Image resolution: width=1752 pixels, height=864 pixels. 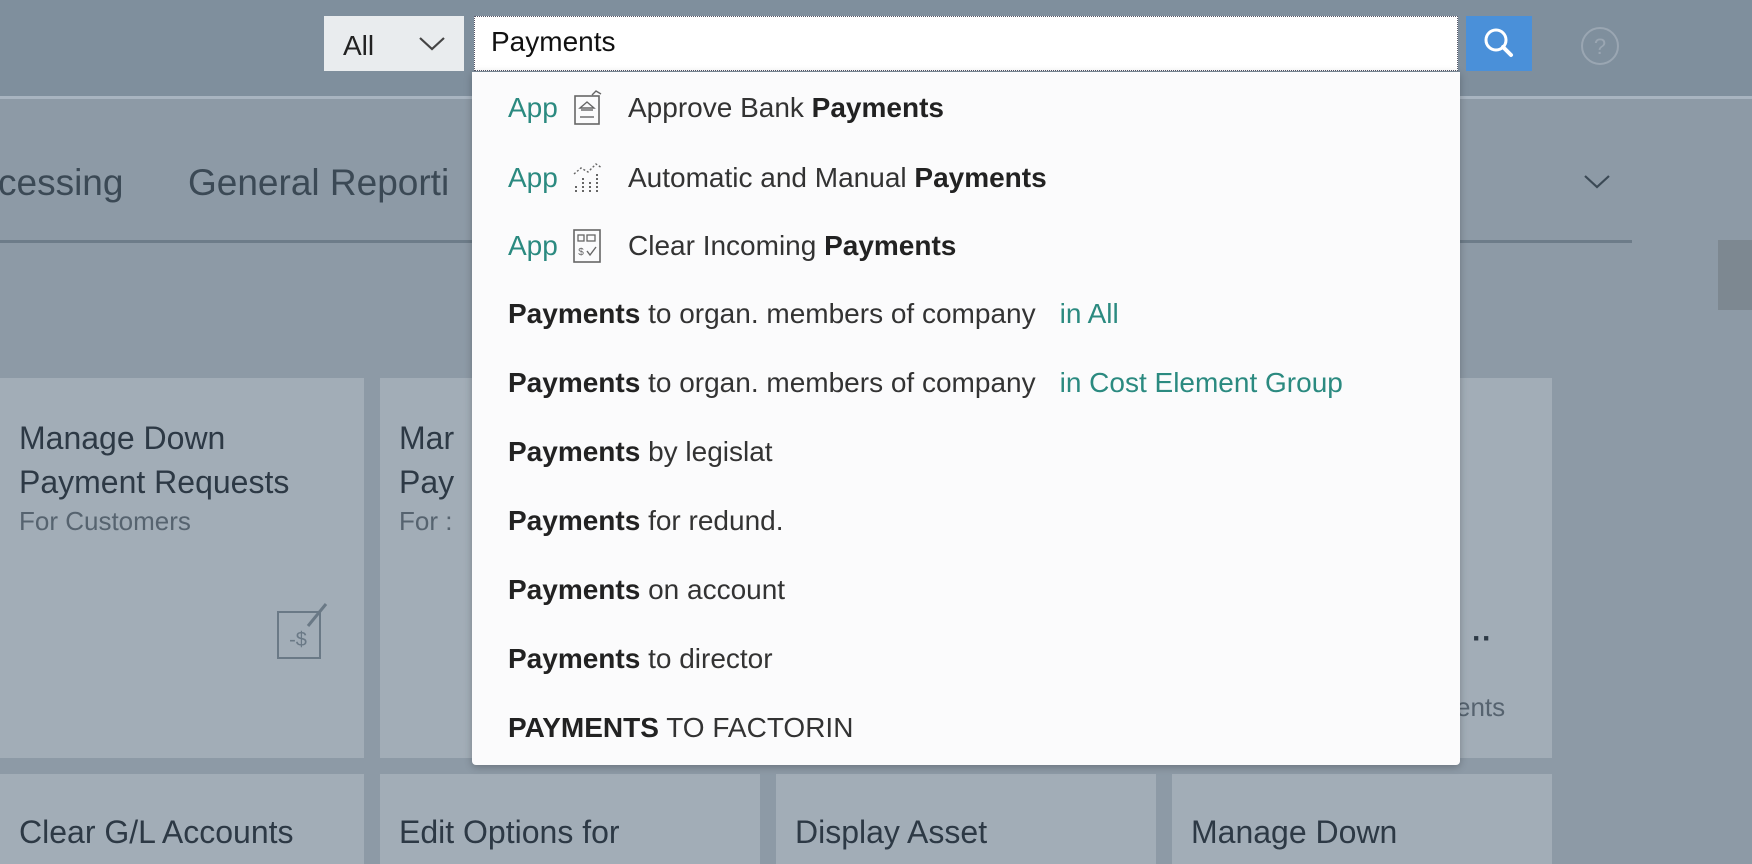 I want to click on chart-icon, so click(x=588, y=177).